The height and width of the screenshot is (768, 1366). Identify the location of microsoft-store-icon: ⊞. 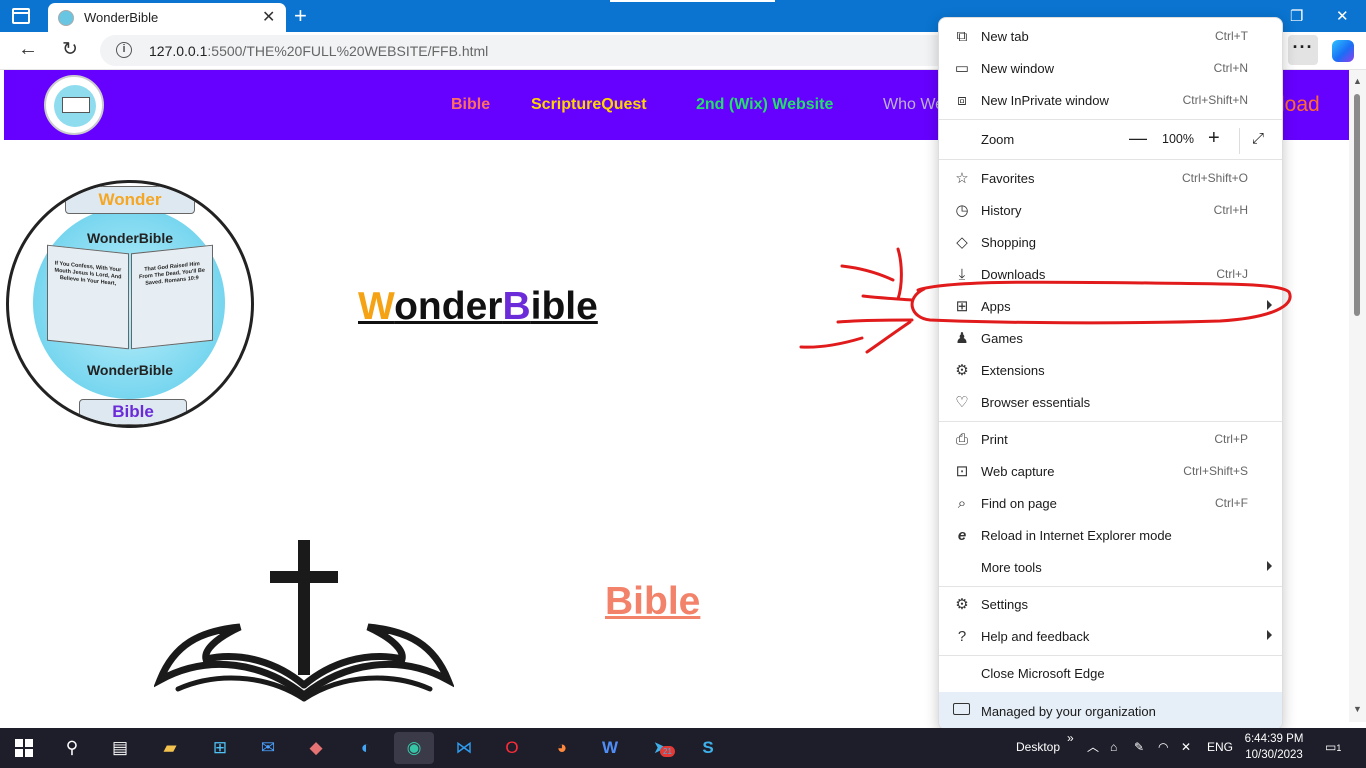
(220, 748).